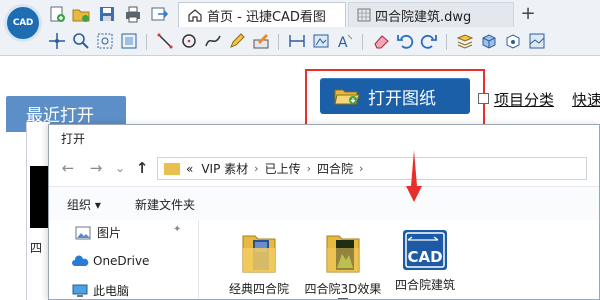 The height and width of the screenshot is (300, 600). Describe the element at coordinates (213, 41) in the screenshot. I see `spline-icon` at that location.